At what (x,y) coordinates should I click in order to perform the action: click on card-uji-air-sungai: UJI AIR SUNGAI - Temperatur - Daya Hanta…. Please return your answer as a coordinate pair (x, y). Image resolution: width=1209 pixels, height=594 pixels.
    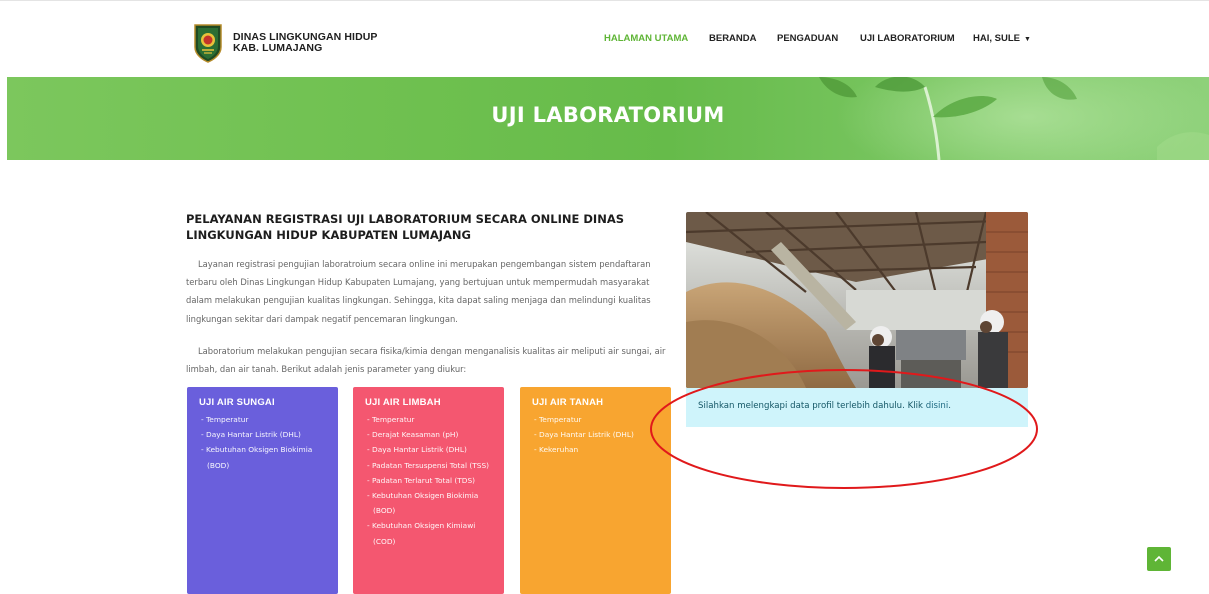
    Looking at the image, I should click on (262, 490).